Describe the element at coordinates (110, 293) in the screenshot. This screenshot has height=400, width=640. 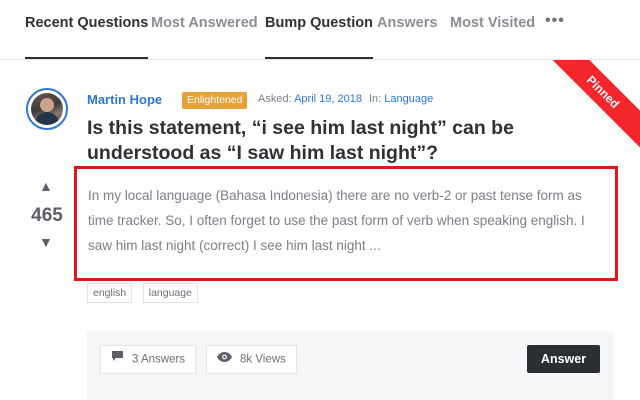
I see `tag-english: english` at that location.